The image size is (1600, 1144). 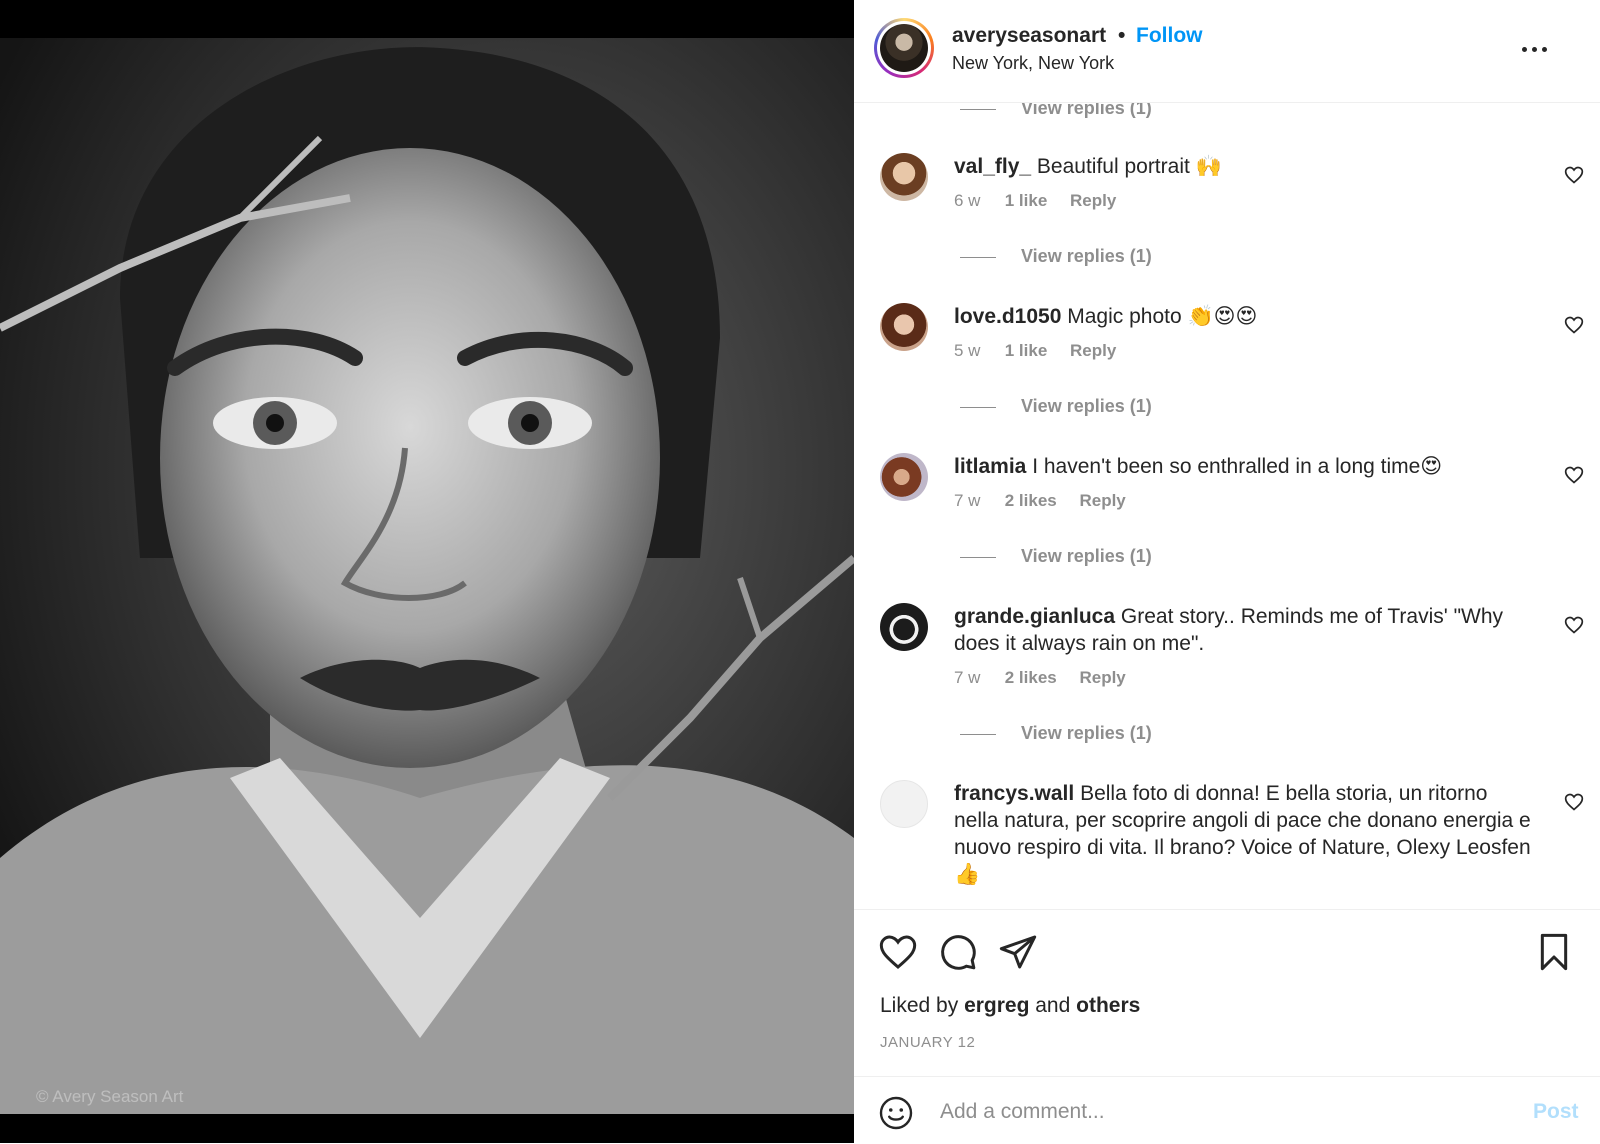 What do you see at coordinates (927, 1042) in the screenshot?
I see `post-date: JANUARY 12` at bounding box center [927, 1042].